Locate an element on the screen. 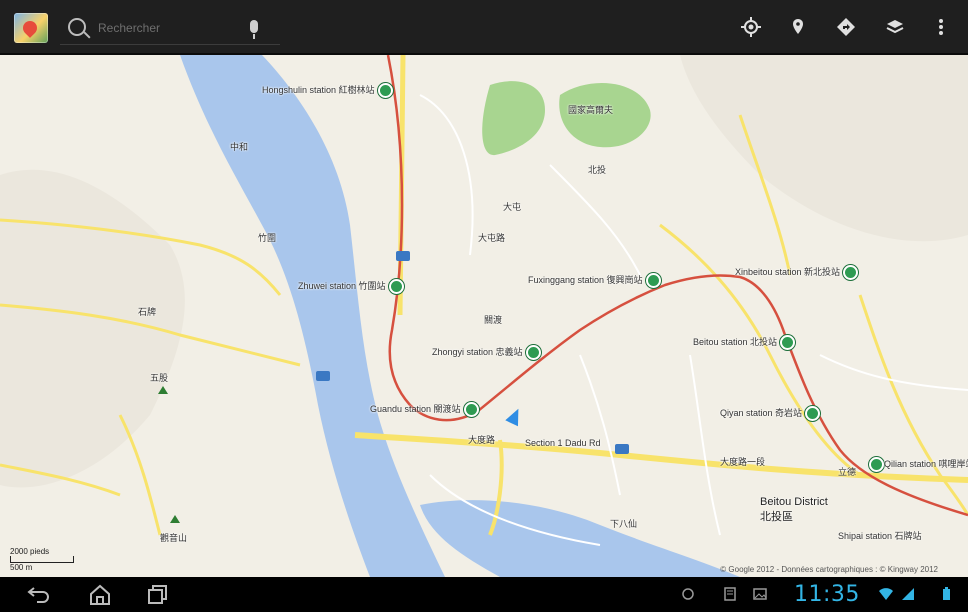  park-area is located at coordinates (513, 118).